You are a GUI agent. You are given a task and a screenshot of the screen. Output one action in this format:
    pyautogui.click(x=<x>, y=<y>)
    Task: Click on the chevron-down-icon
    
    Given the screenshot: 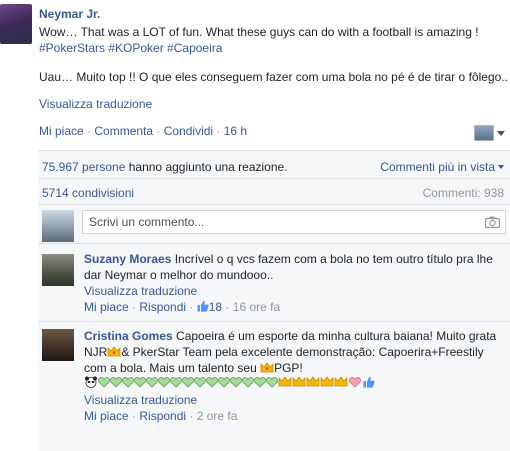 What is the action you would take?
    pyautogui.click(x=501, y=133)
    